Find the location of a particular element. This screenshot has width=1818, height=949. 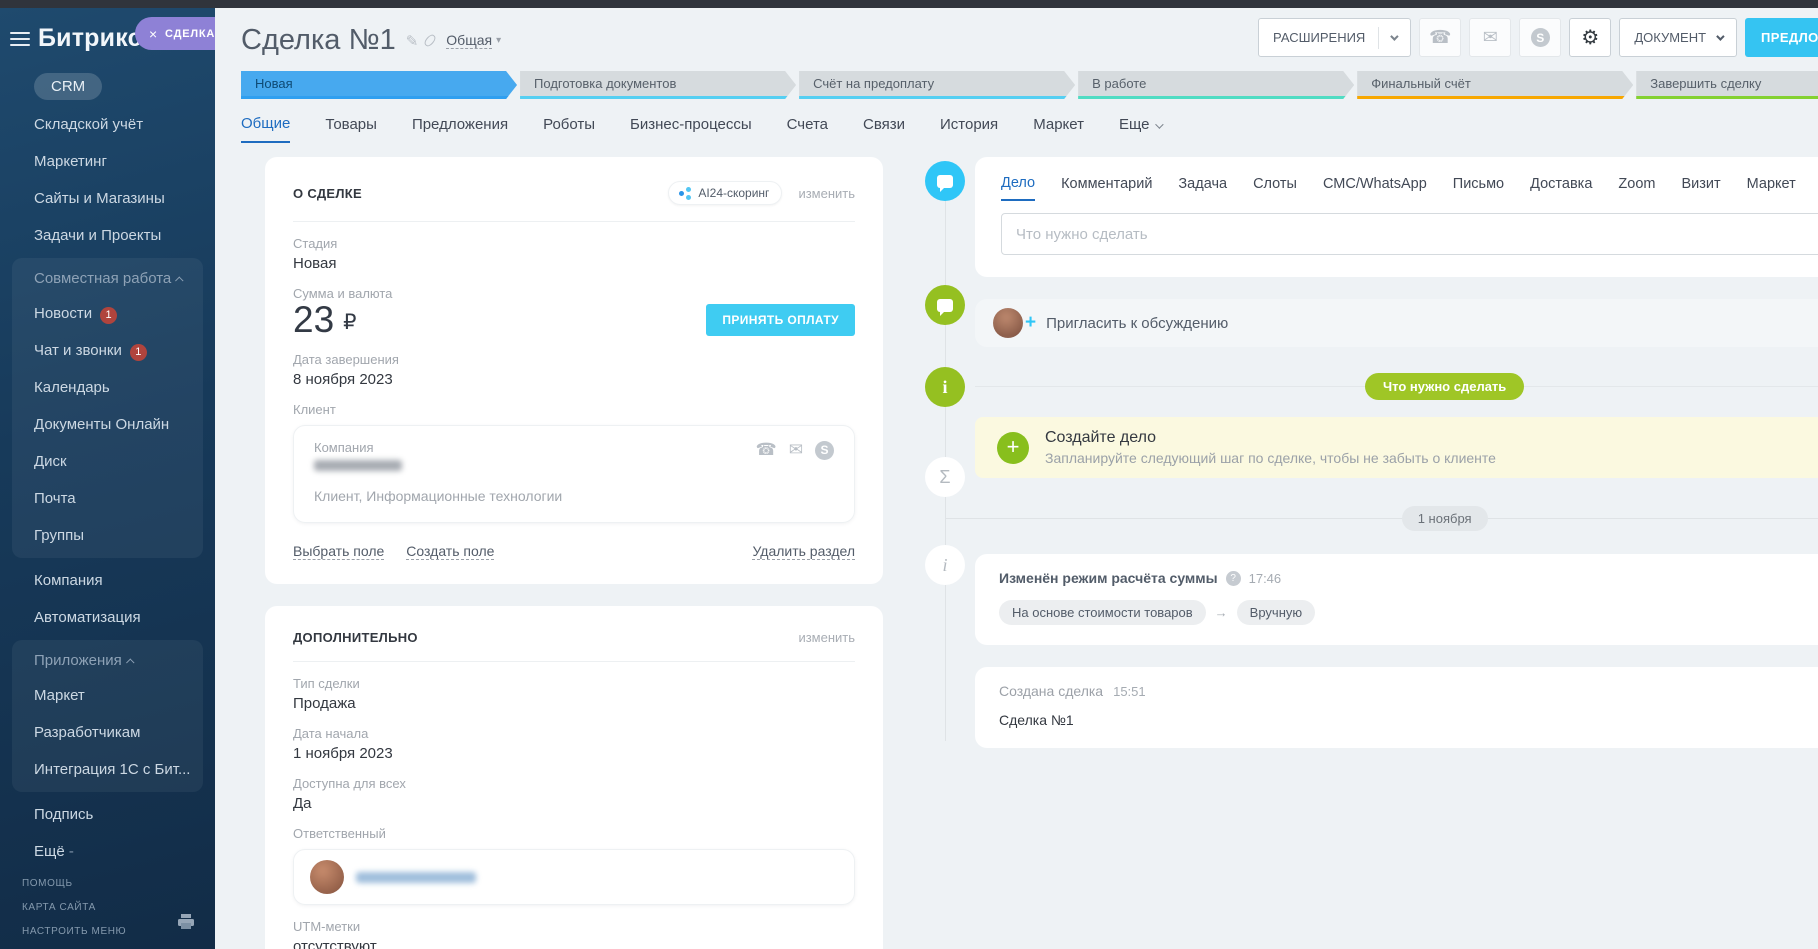

responsible-card is located at coordinates (574, 877).